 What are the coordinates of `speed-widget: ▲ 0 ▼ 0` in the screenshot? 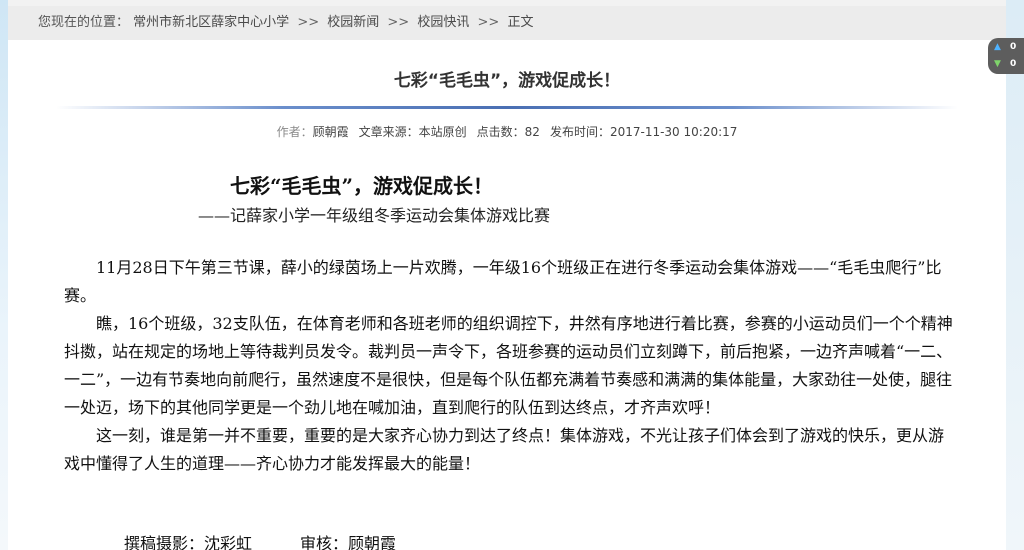 It's located at (1006, 56).